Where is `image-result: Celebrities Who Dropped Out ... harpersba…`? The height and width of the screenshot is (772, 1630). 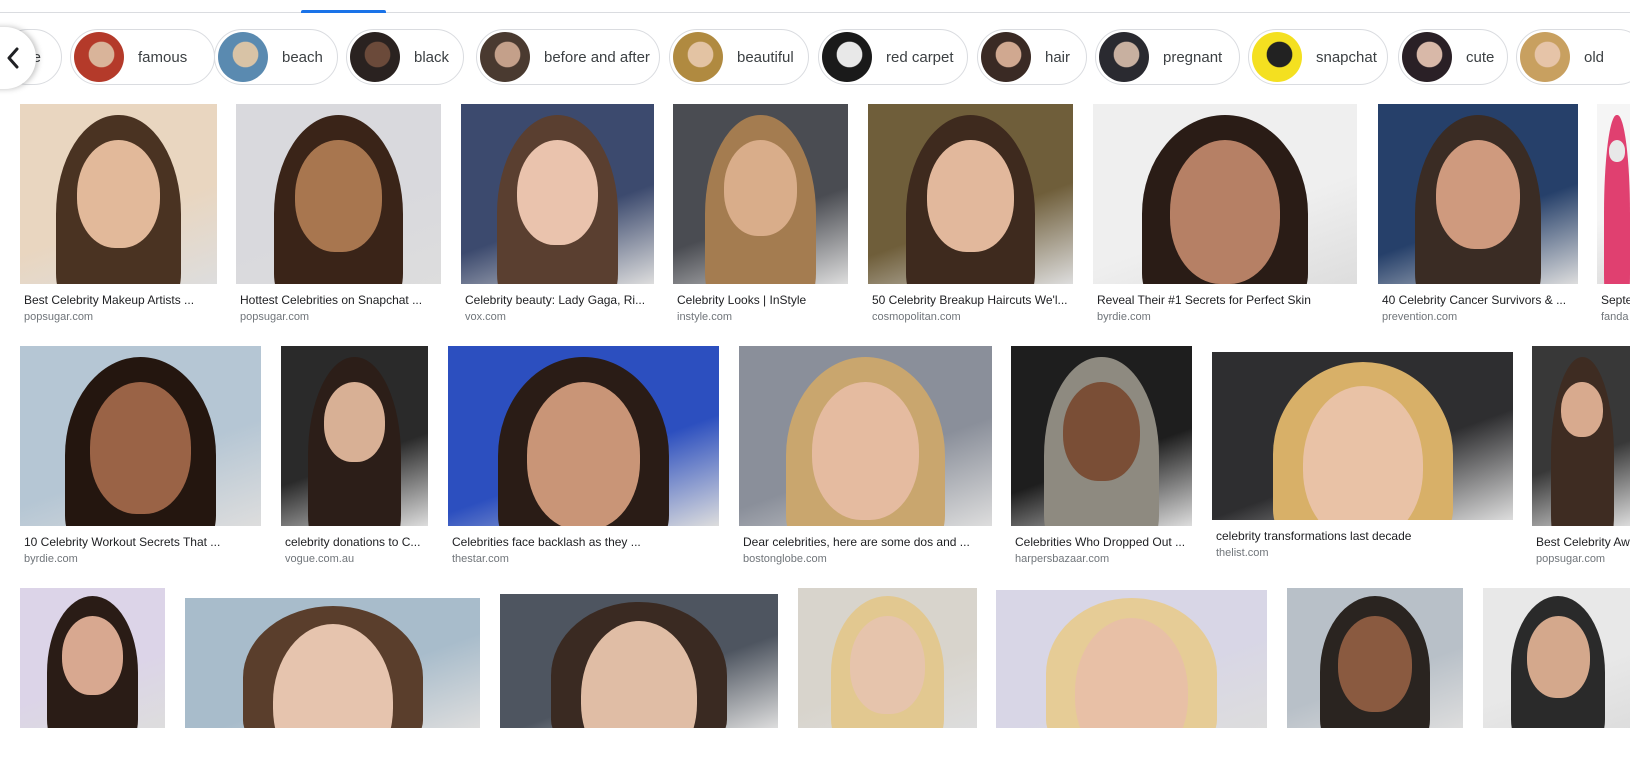 image-result: Celebrities Who Dropped Out ... harpersba… is located at coordinates (1101, 458).